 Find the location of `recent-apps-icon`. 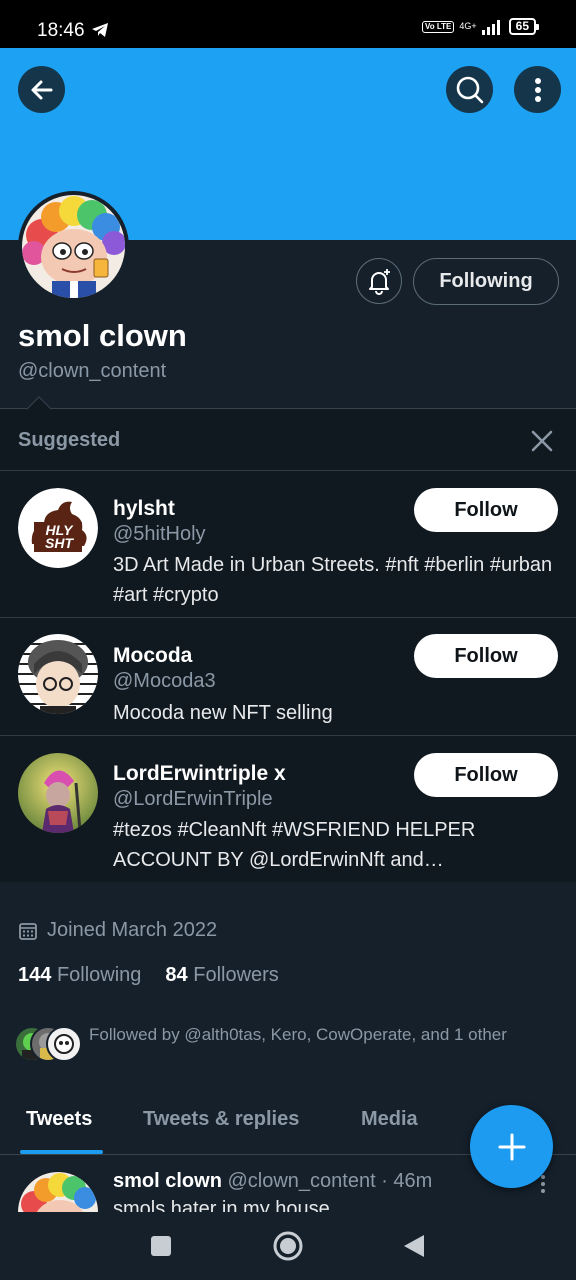

recent-apps-icon is located at coordinates (161, 1246).